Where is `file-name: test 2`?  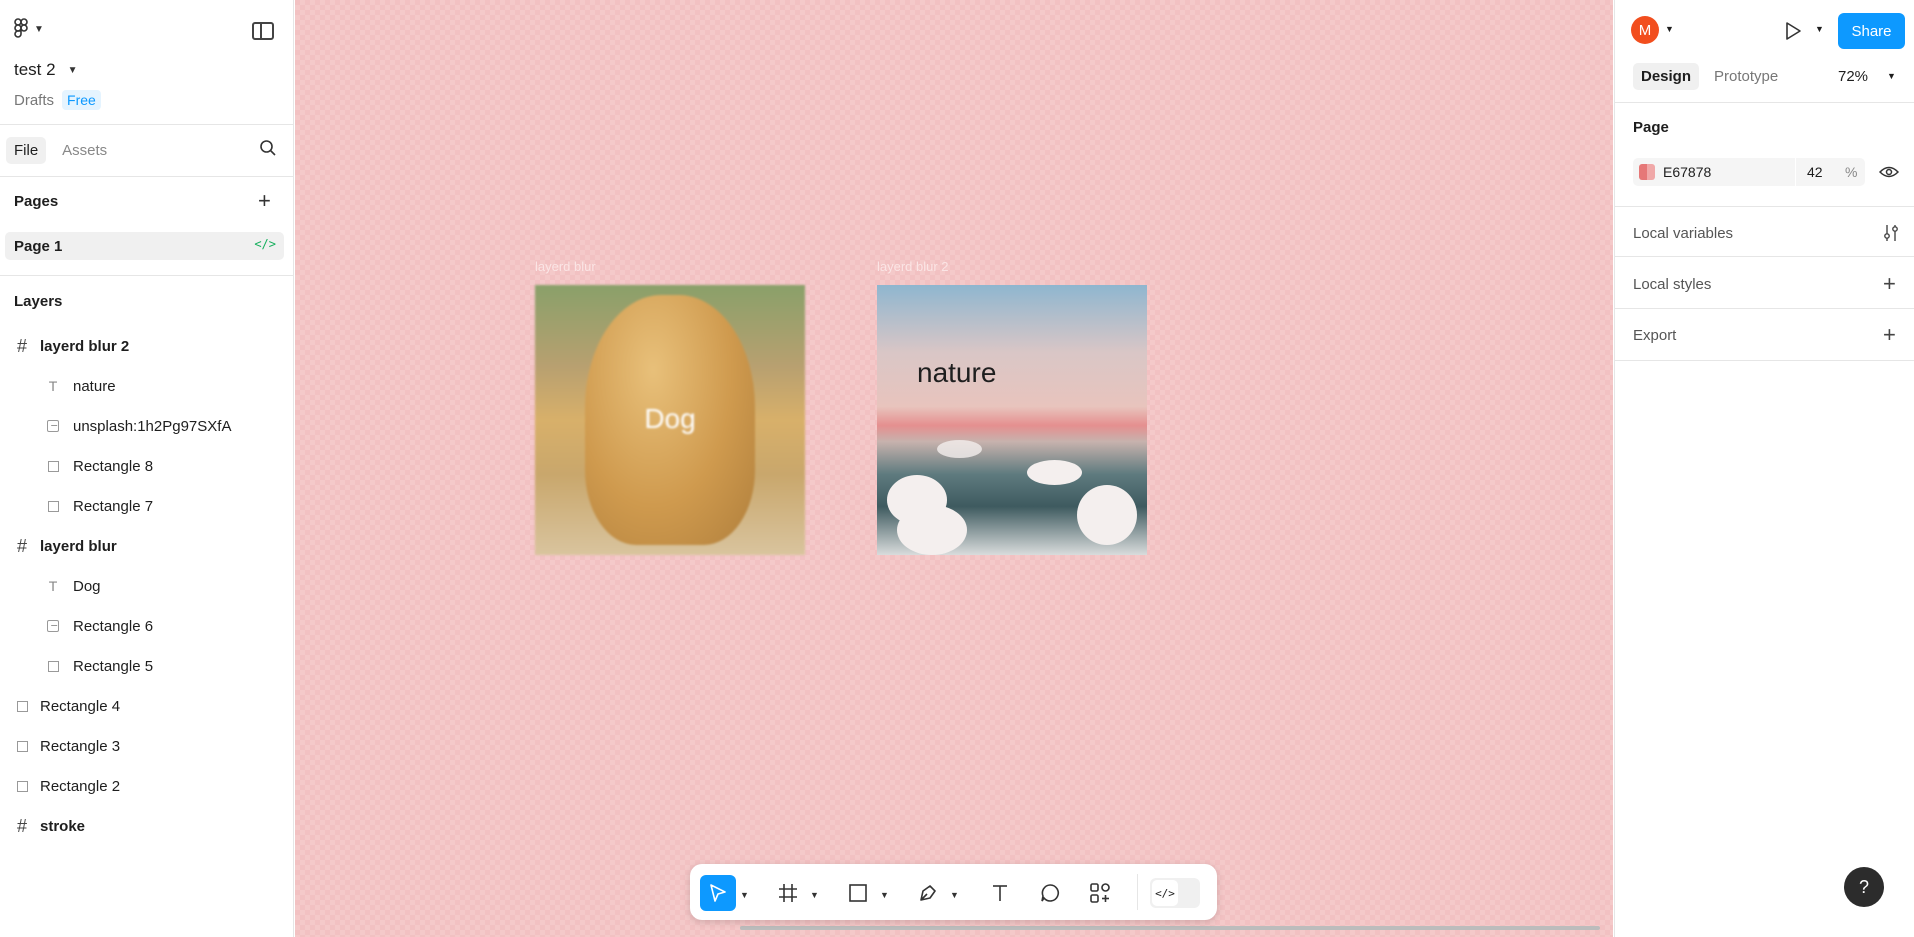
file-name: test 2 is located at coordinates (35, 69).